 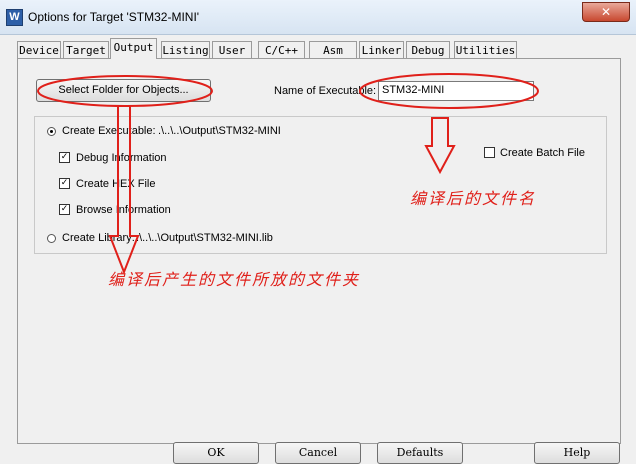 I want to click on executable-name-highlight-ellipse, so click(x=449, y=91).